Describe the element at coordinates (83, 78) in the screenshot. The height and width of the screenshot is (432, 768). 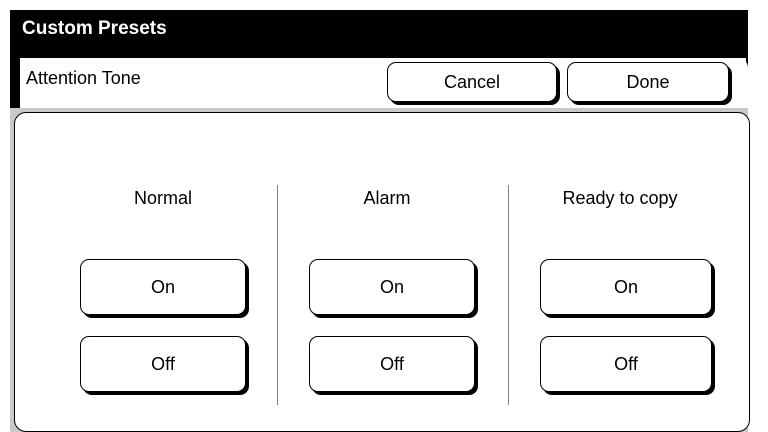
I see `section-title: Attention Tone` at that location.